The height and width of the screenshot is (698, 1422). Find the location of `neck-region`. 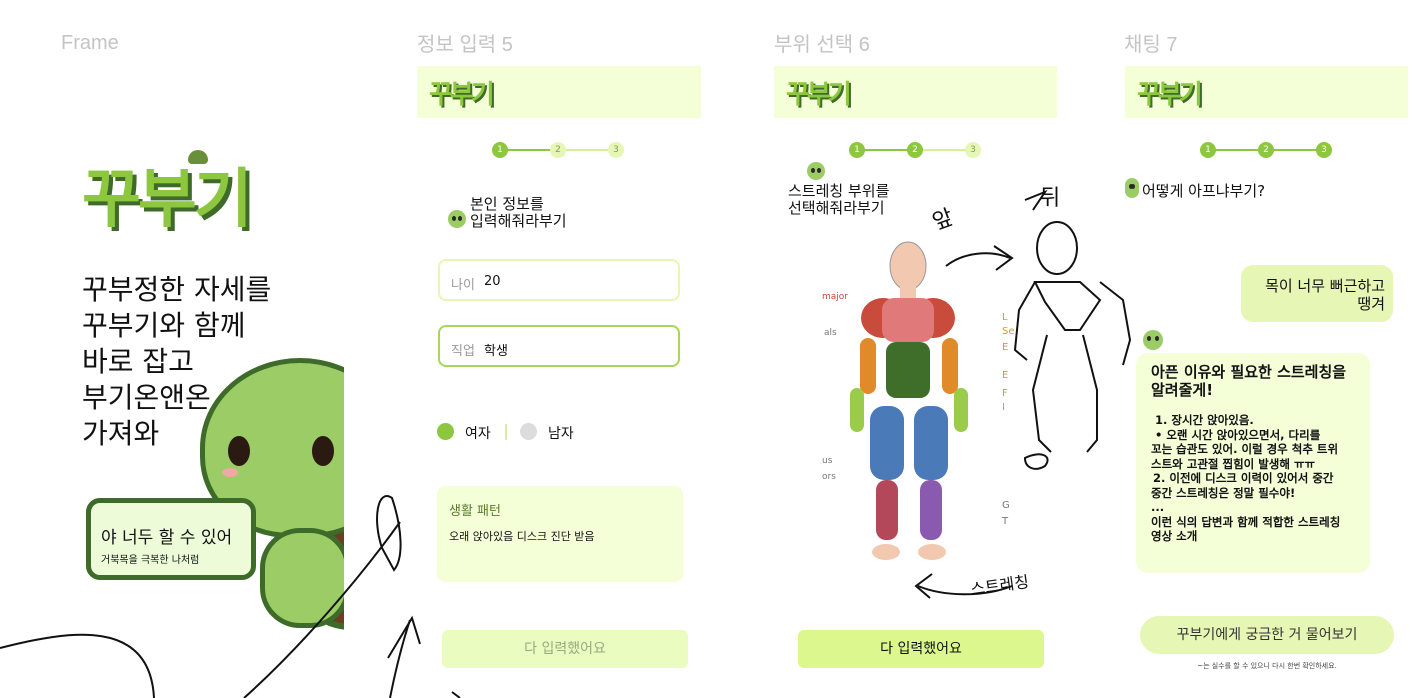

neck-region is located at coordinates (908, 293).